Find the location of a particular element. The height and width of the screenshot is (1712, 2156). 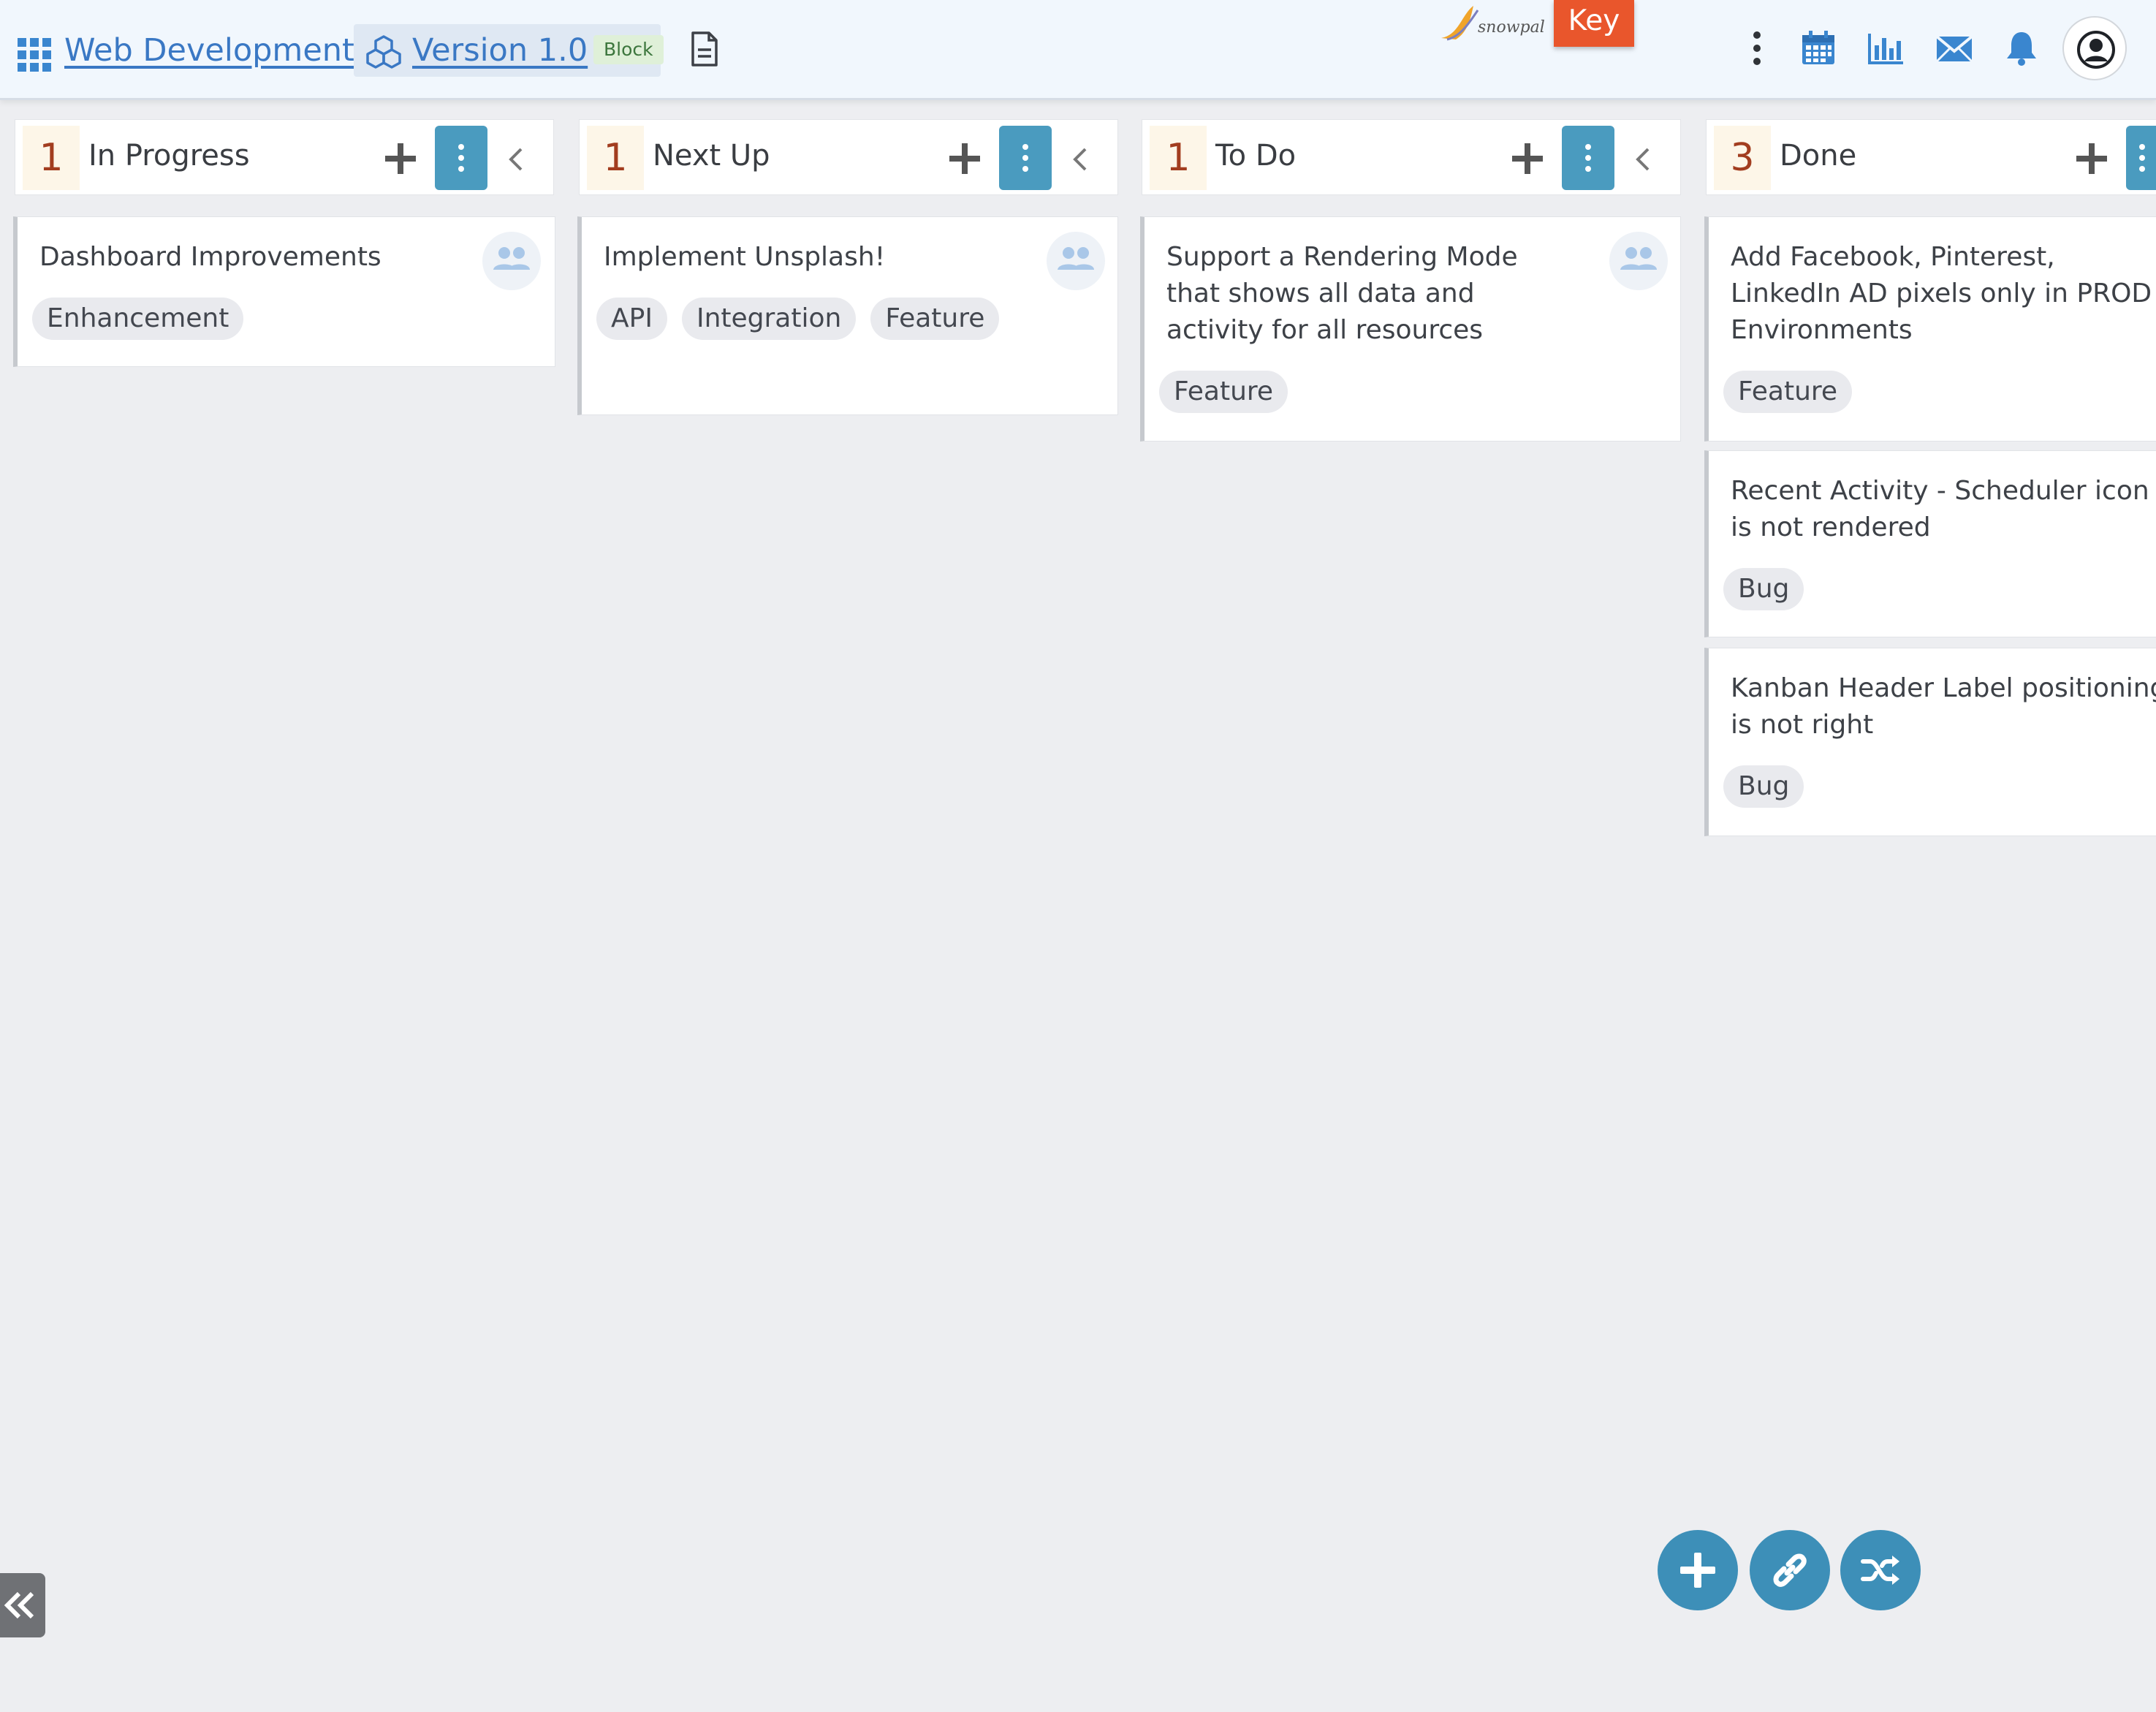

add-button is located at coordinates (1698, 1570).